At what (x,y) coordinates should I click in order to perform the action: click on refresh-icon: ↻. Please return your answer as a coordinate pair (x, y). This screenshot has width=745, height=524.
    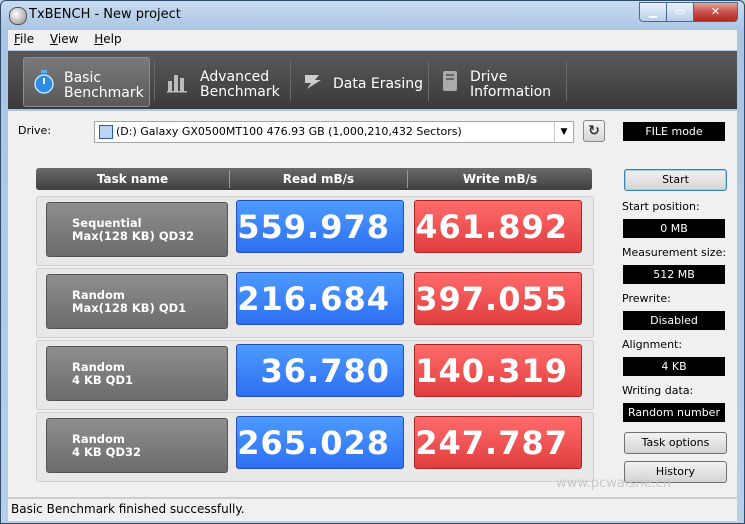
    Looking at the image, I should click on (594, 131).